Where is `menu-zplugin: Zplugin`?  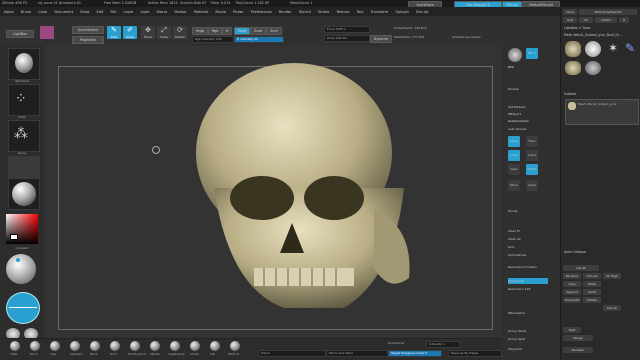 menu-zplugin: Zplugin is located at coordinates (402, 12).